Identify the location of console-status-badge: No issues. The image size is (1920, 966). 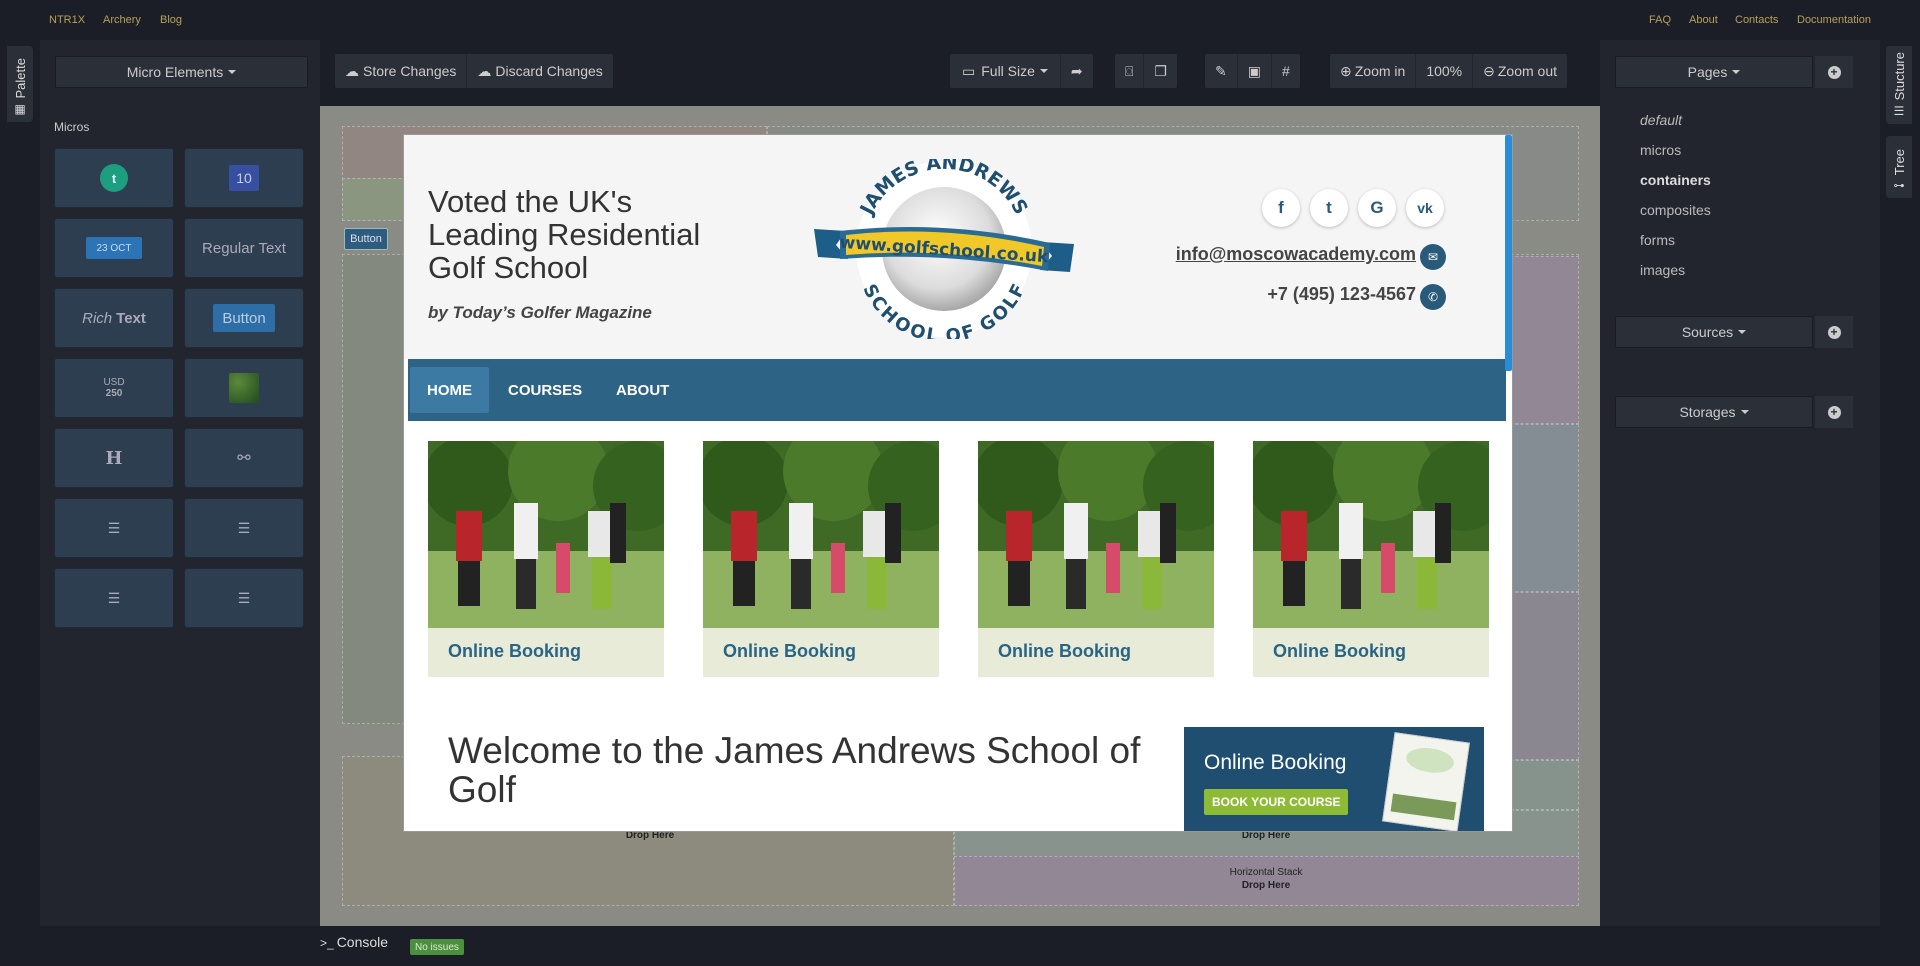
(437, 947).